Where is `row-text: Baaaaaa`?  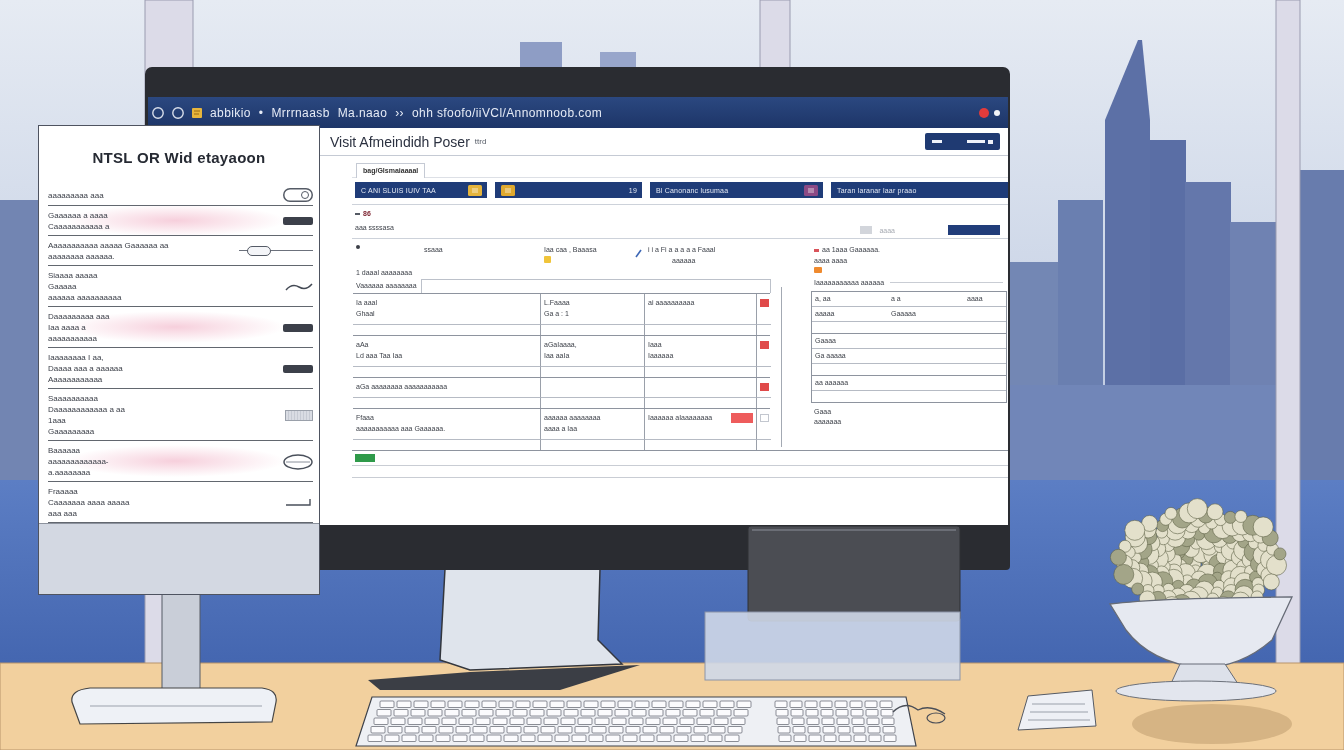 row-text: Baaaaaa is located at coordinates (65, 450).